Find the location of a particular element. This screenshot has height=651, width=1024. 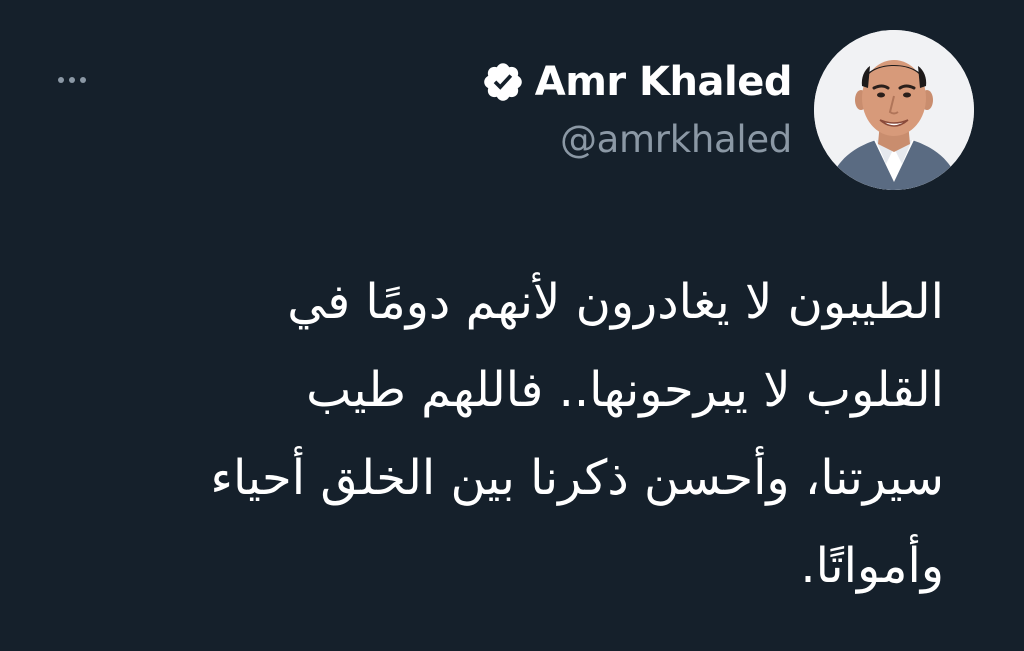

tweet-author: Amr Khaled @amrkhaled is located at coordinates (637, 106).